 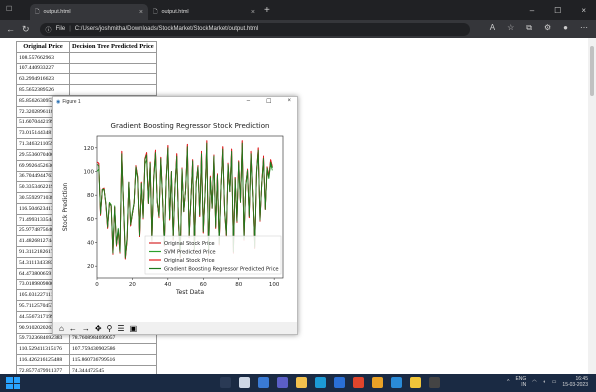 I want to click on column-header-predicted: Decision Tree Predicted Price, so click(x=113, y=47).